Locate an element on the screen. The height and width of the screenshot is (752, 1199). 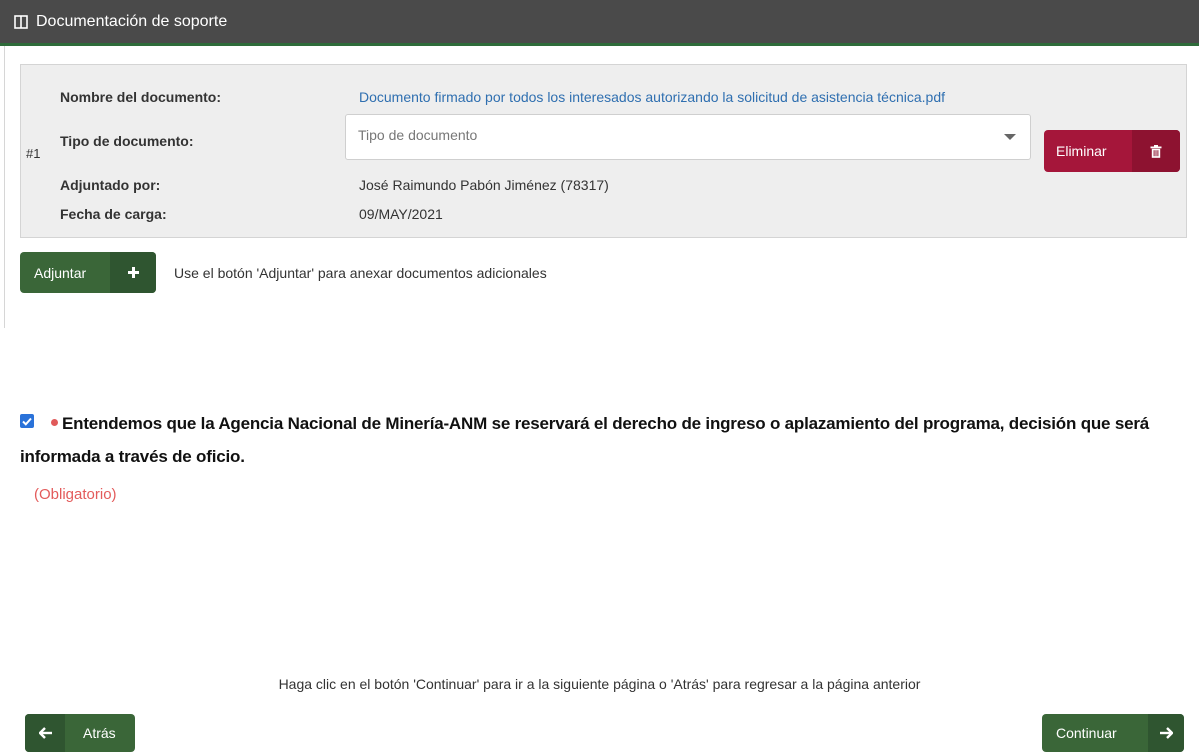
panel-header: Documentación de soporte is located at coordinates (599, 23).